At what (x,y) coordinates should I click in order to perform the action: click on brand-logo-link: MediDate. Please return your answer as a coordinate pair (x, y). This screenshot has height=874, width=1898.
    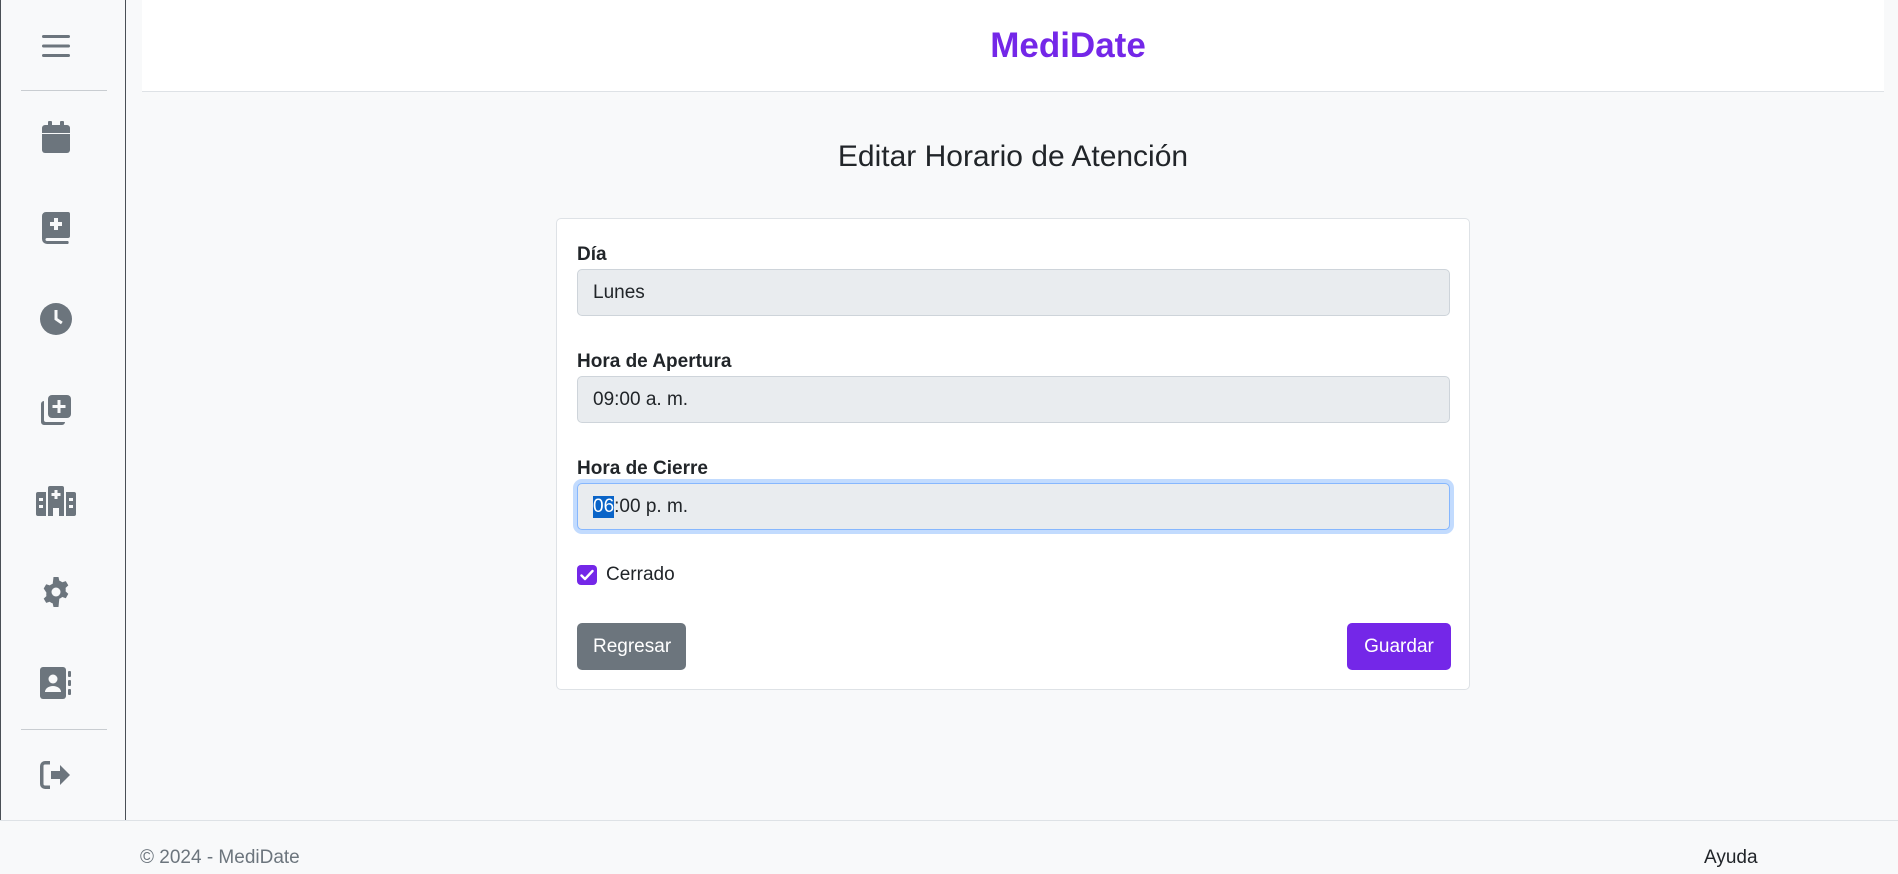
    Looking at the image, I should click on (1068, 46).